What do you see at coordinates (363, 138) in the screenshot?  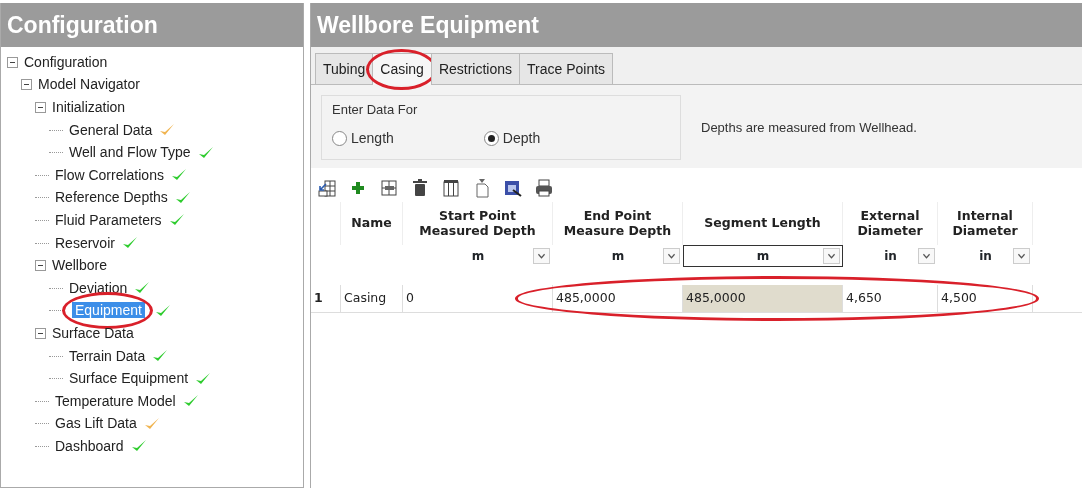 I see `radio-button: Length` at bounding box center [363, 138].